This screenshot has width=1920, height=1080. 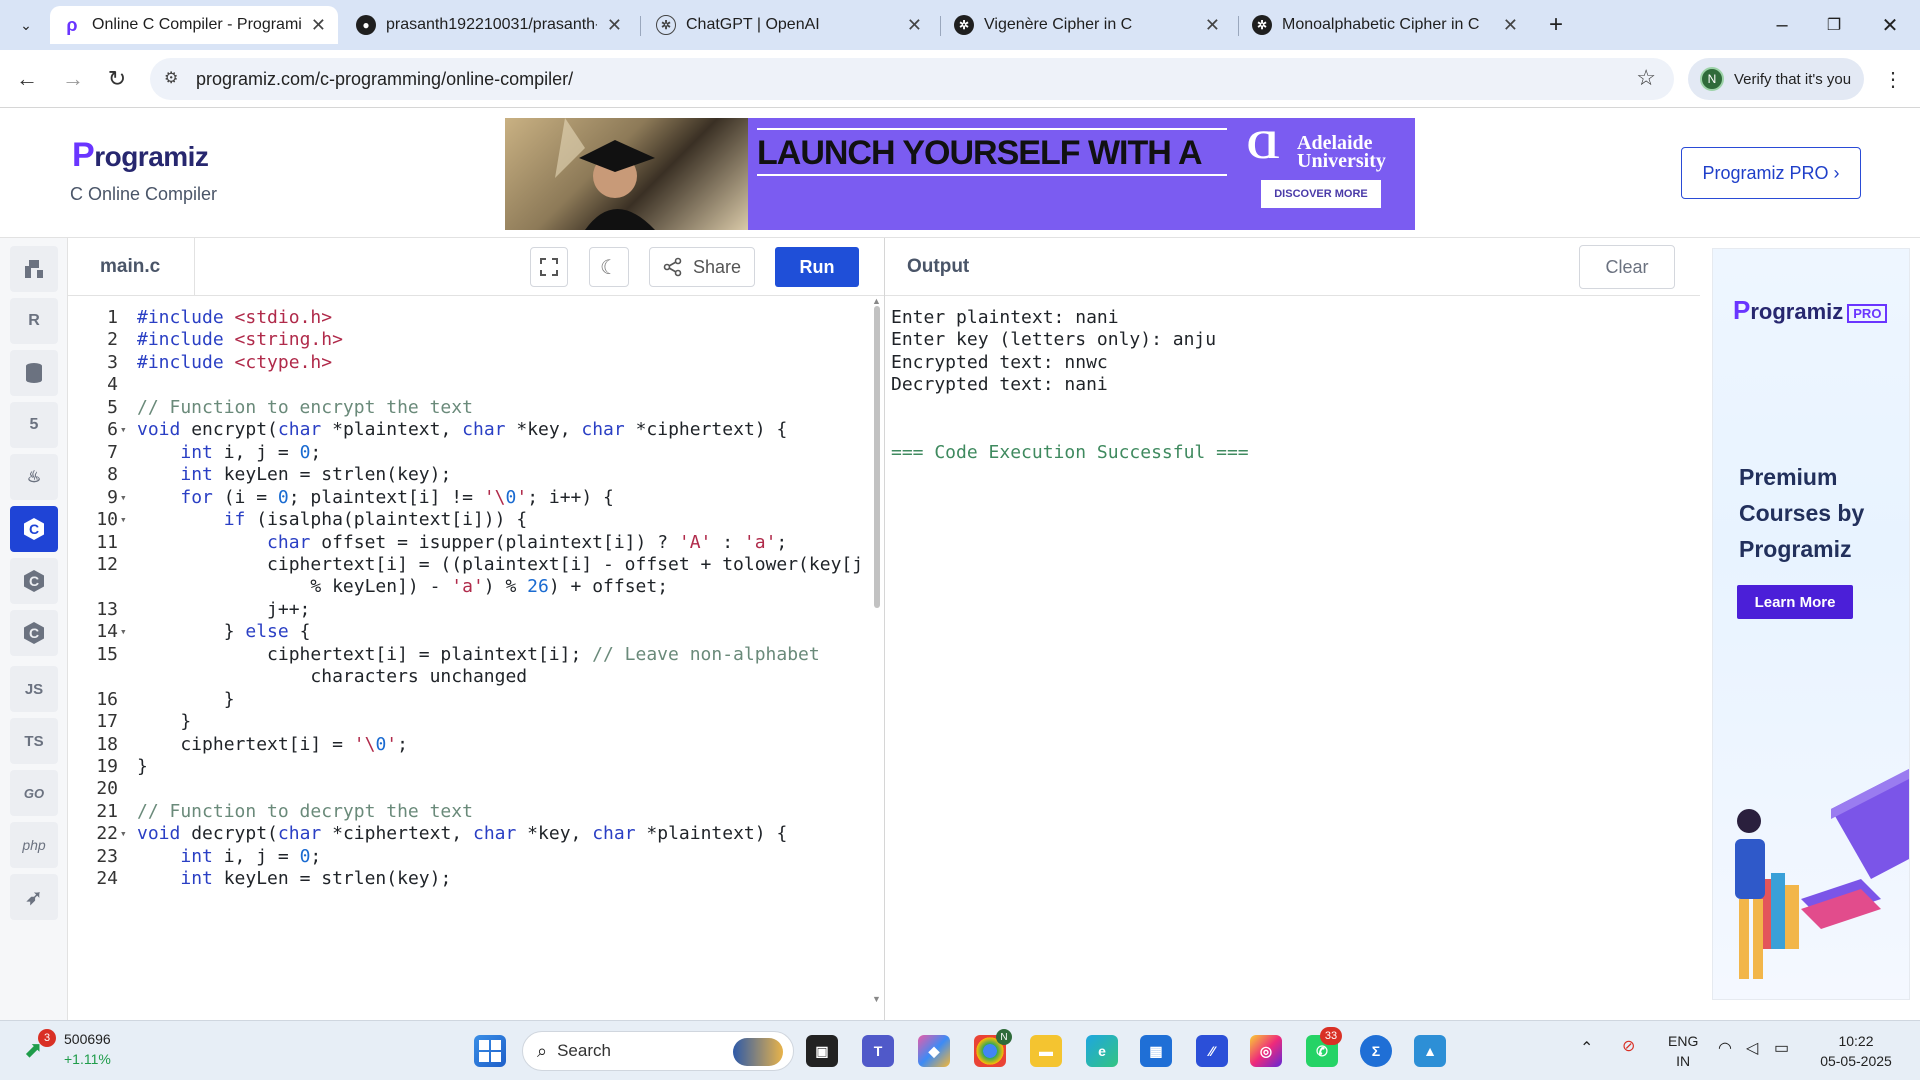 What do you see at coordinates (34, 845) in the screenshot?
I see `lang-php-icon: php` at bounding box center [34, 845].